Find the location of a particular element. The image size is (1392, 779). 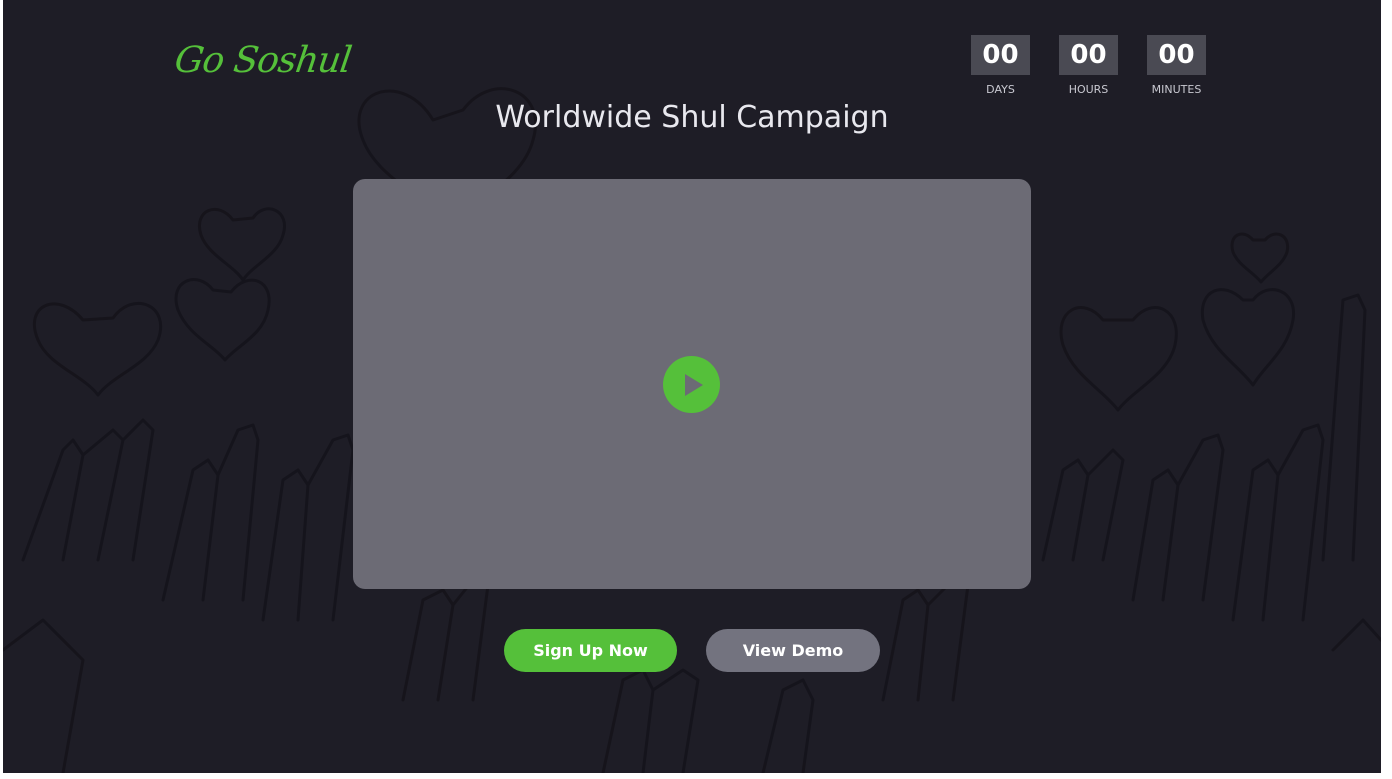

play-icon is located at coordinates (691, 384).